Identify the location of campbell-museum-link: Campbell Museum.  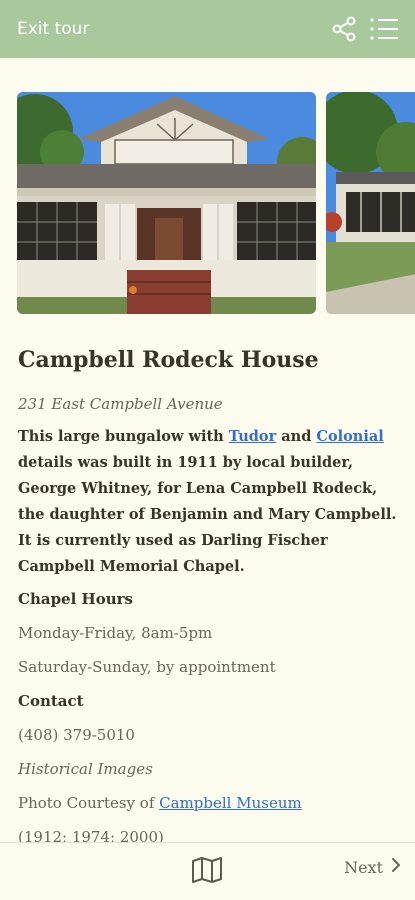
(230, 803).